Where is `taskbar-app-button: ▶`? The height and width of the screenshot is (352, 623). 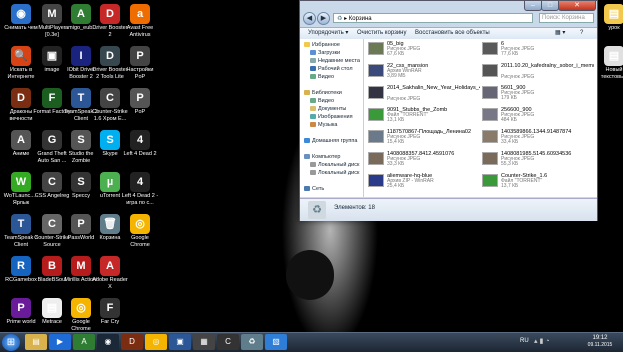 taskbar-app-button: ▶ is located at coordinates (60, 342).